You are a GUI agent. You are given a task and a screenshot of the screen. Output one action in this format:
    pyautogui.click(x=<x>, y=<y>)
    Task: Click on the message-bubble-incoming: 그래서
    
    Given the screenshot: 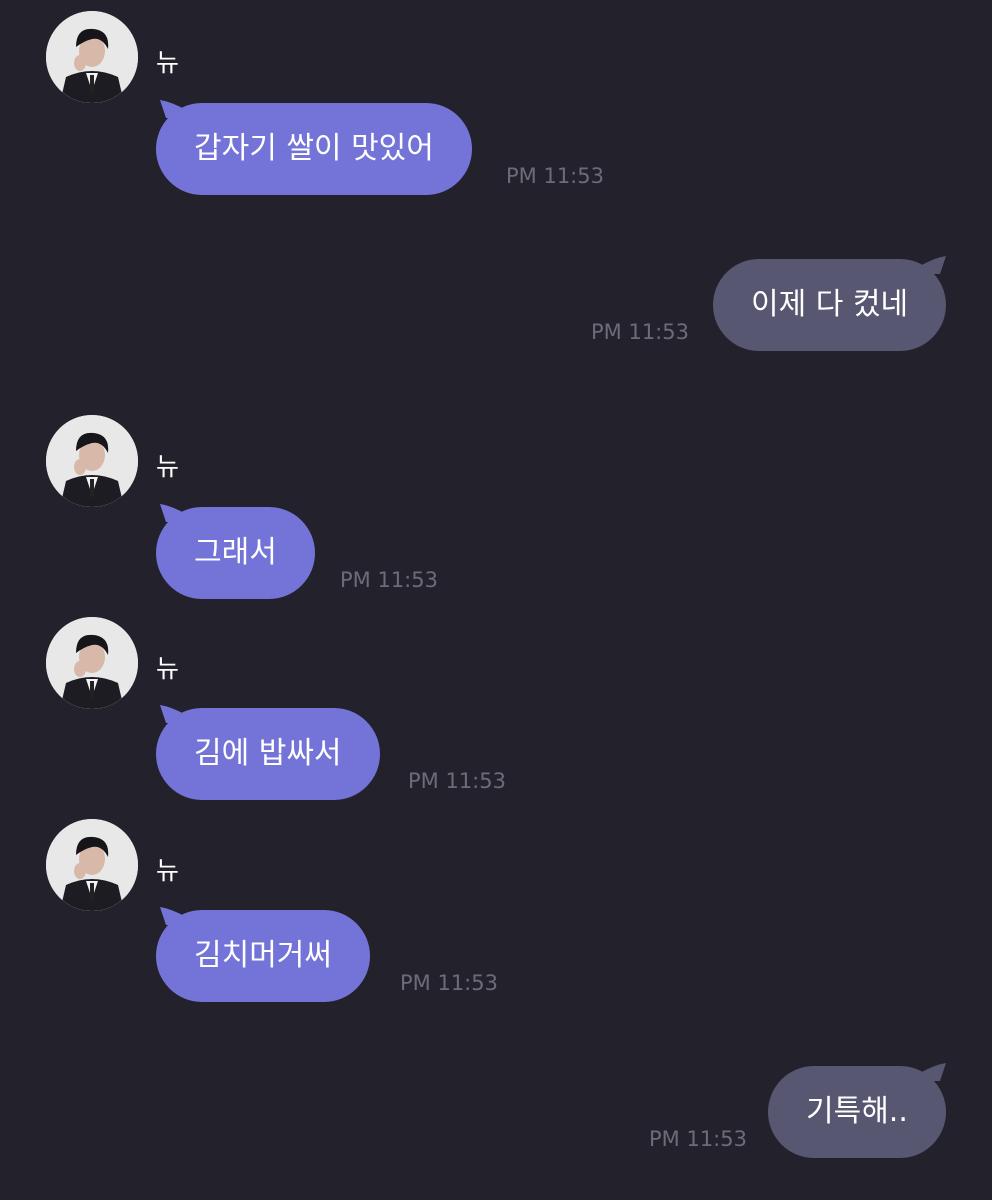 What is the action you would take?
    pyautogui.click(x=235, y=553)
    